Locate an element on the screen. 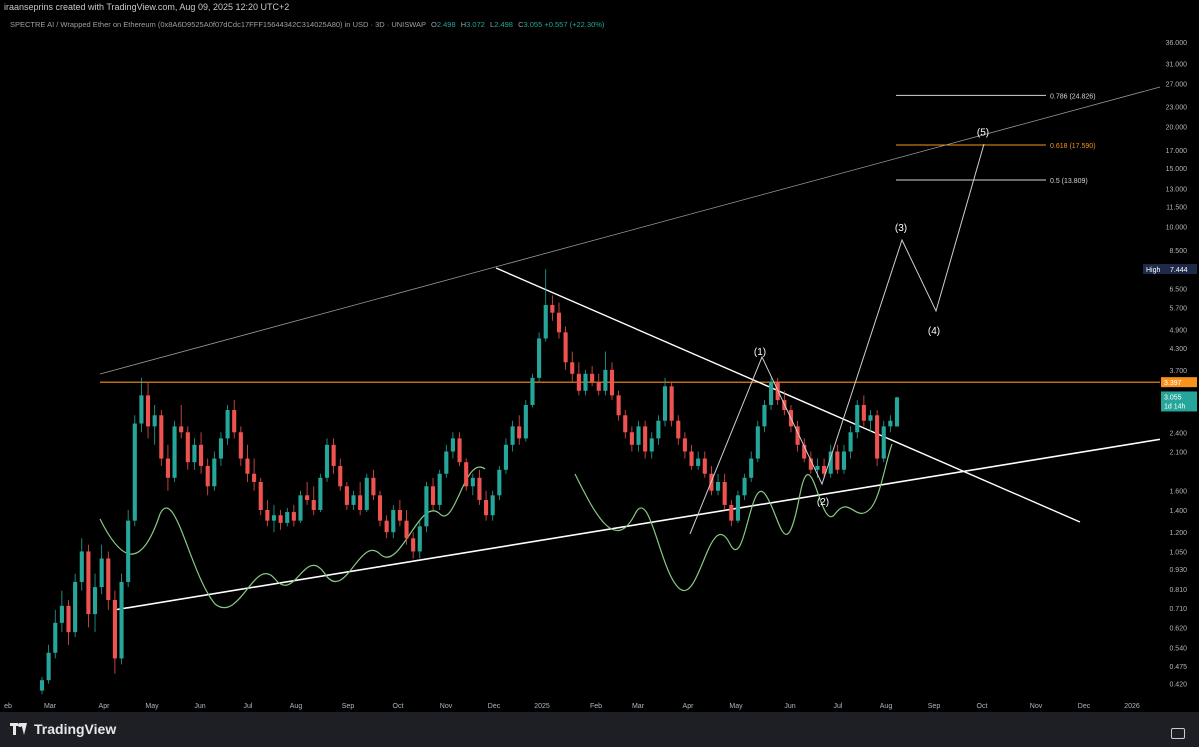  elliott-wave-layer: (1) (2) (3) (4) (5) is located at coordinates (839, 331).